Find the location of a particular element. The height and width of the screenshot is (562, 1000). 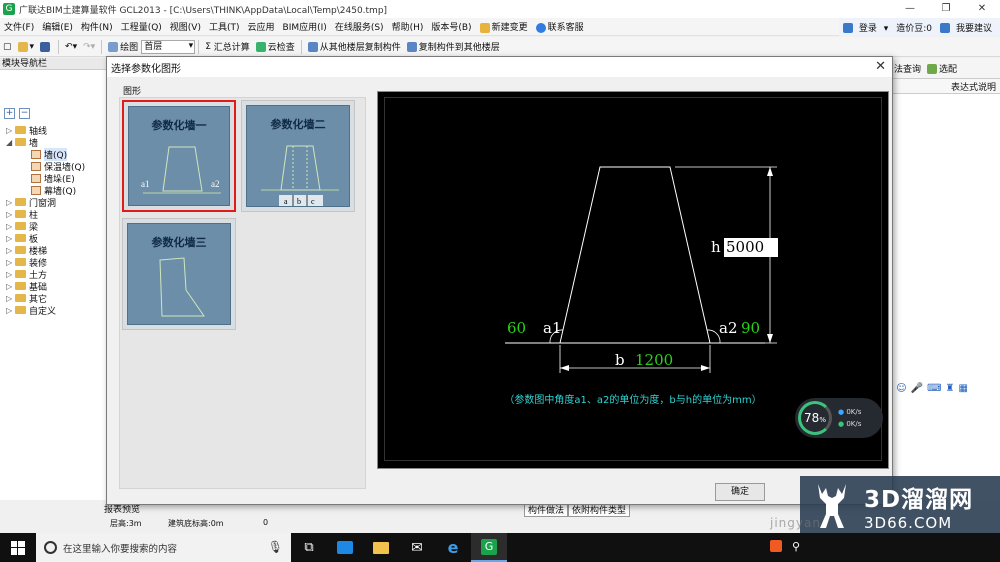

menu-bim: BIM应用(I) is located at coordinates (305, 26).